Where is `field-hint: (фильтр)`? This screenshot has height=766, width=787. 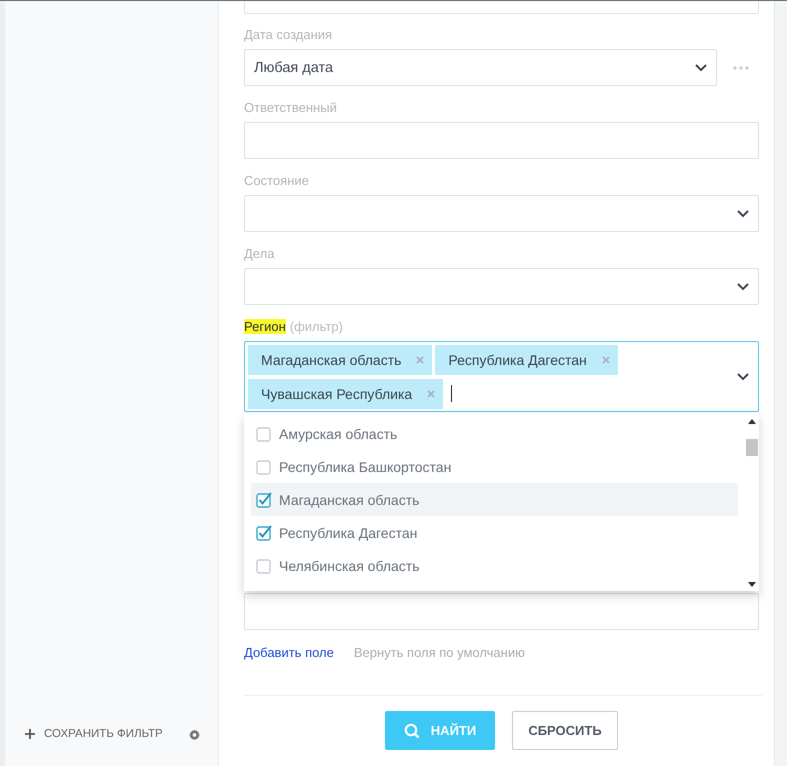 field-hint: (фильтр) is located at coordinates (316, 326).